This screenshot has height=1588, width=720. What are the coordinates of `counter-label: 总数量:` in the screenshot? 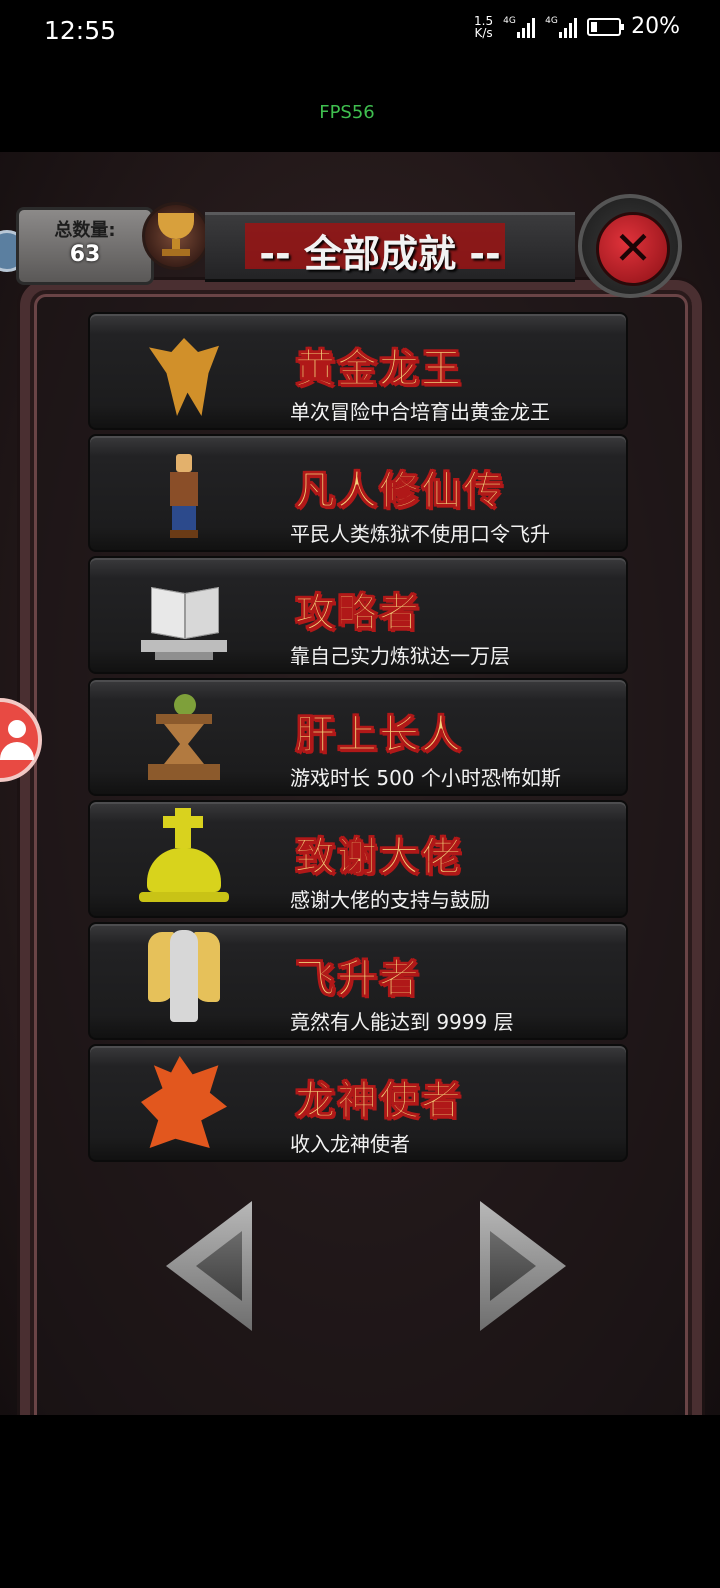 It's located at (85, 230).